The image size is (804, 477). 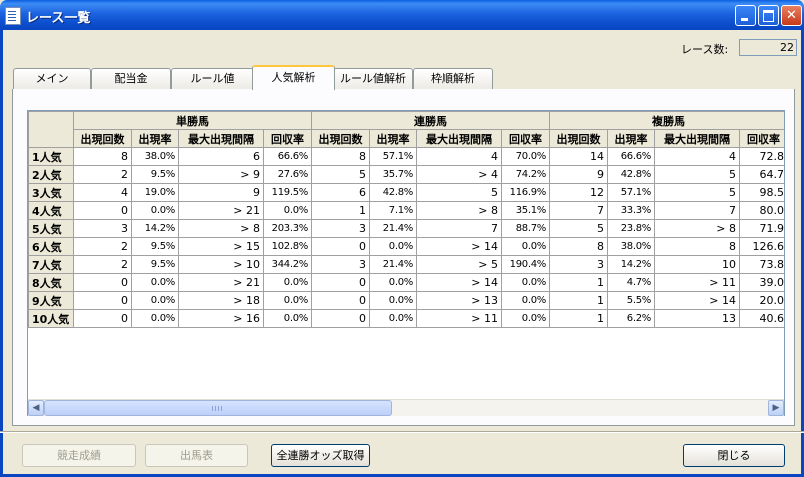 I want to click on table-cell: 66.6%, so click(x=631, y=156).